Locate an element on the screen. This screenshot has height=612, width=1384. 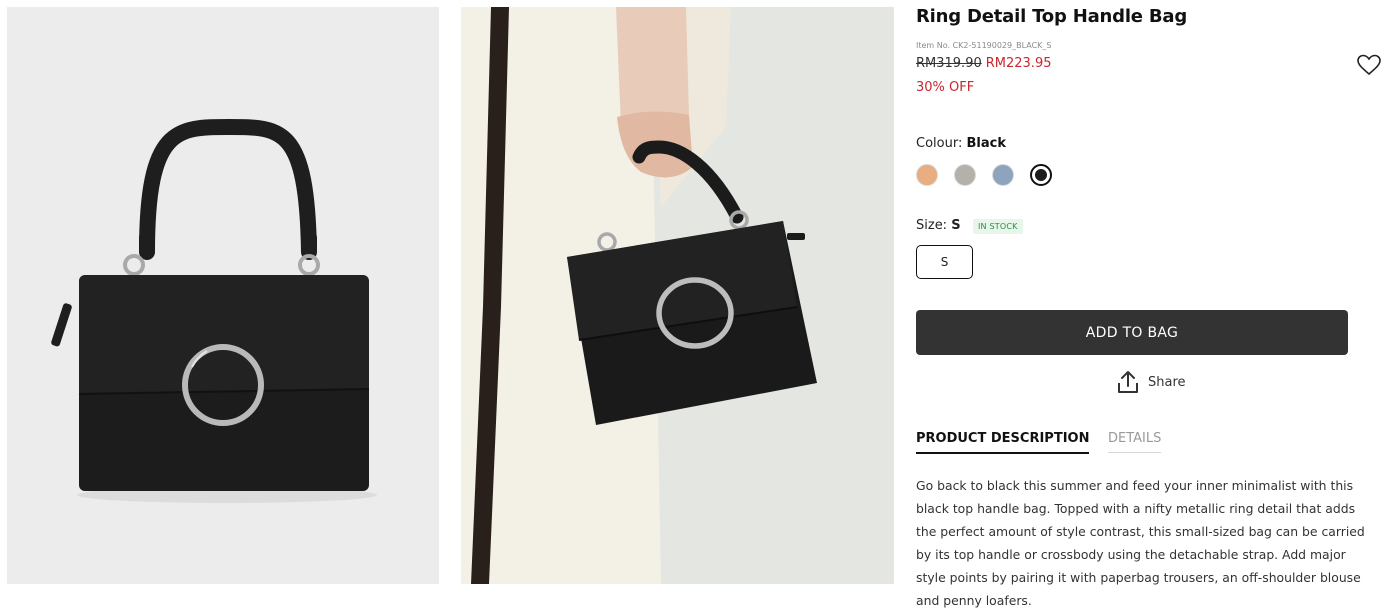
heart-icon is located at coordinates (1369, 65).